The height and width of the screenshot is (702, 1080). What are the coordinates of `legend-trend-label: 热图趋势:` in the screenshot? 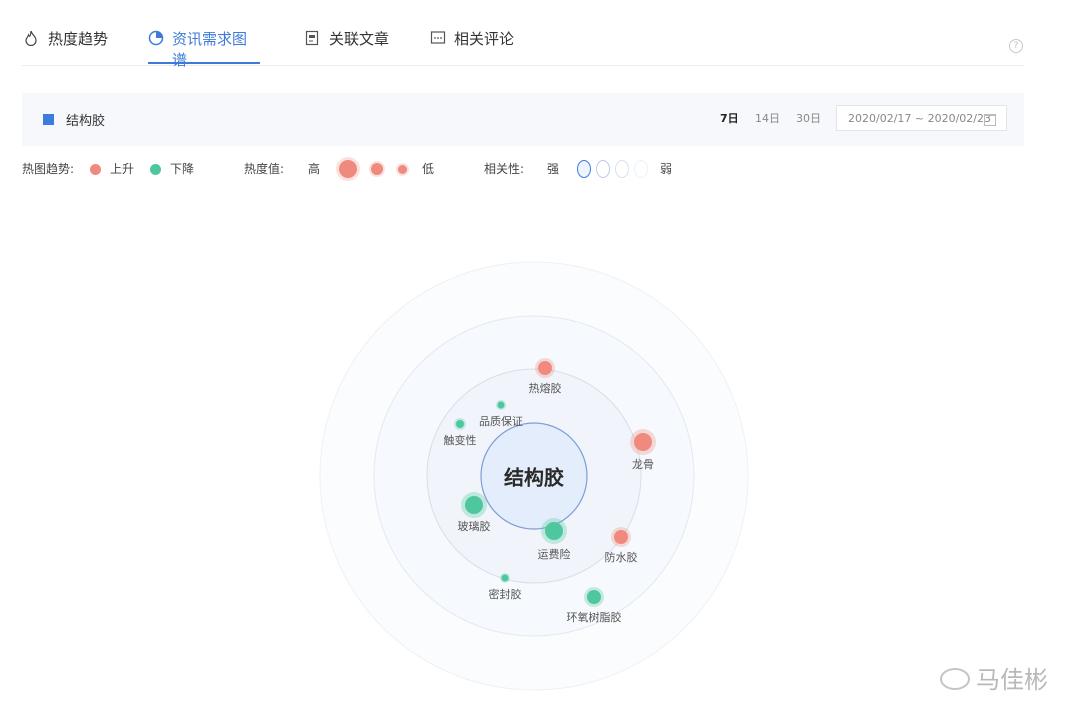 It's located at (48, 169).